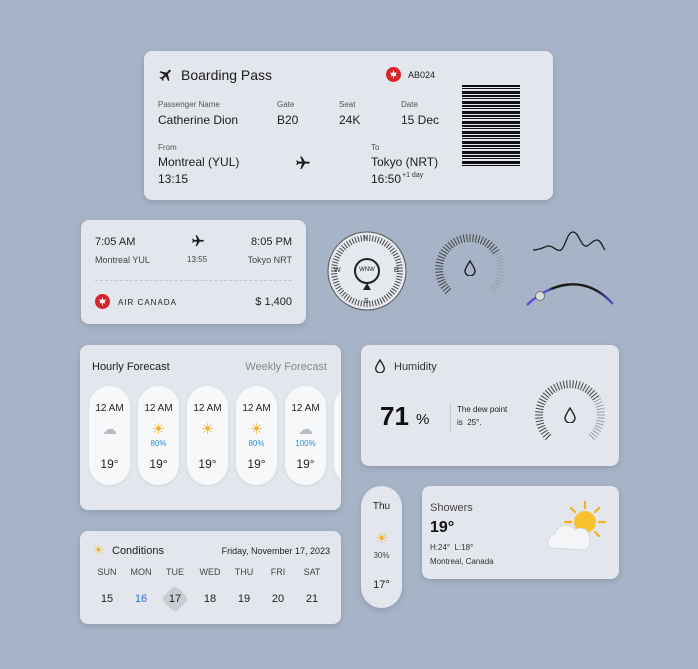 This screenshot has width=698, height=669. What do you see at coordinates (198, 120) in the screenshot?
I see `passenger-name: Catherine Dion` at bounding box center [198, 120].